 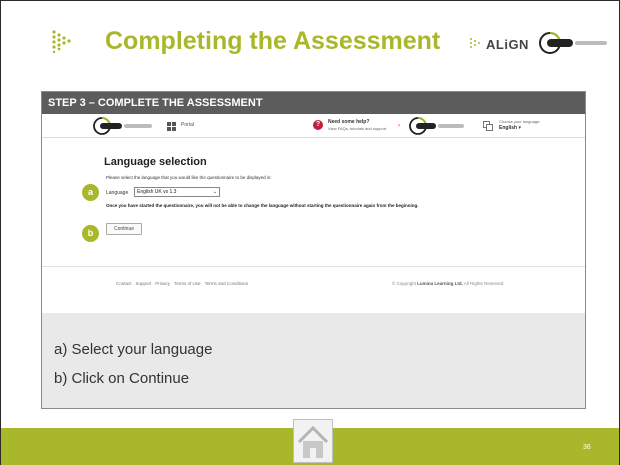 What do you see at coordinates (90, 192) in the screenshot?
I see `callout-badge-a: a` at bounding box center [90, 192].